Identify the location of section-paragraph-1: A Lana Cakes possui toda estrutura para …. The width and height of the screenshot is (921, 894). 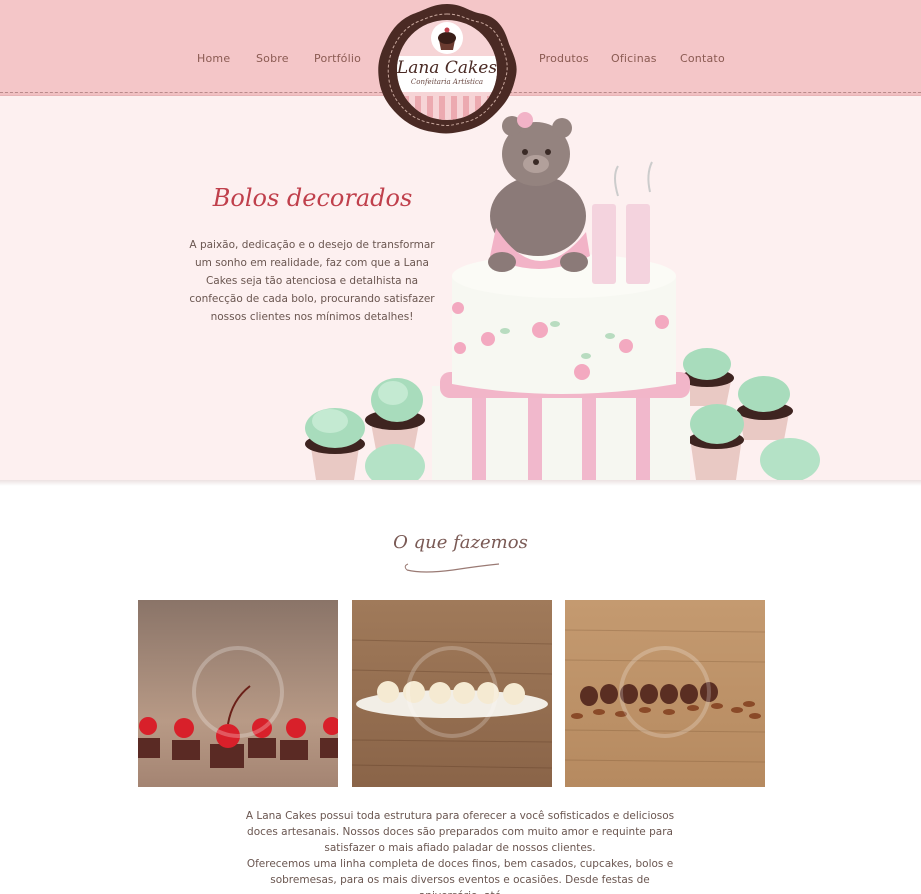
(460, 832).